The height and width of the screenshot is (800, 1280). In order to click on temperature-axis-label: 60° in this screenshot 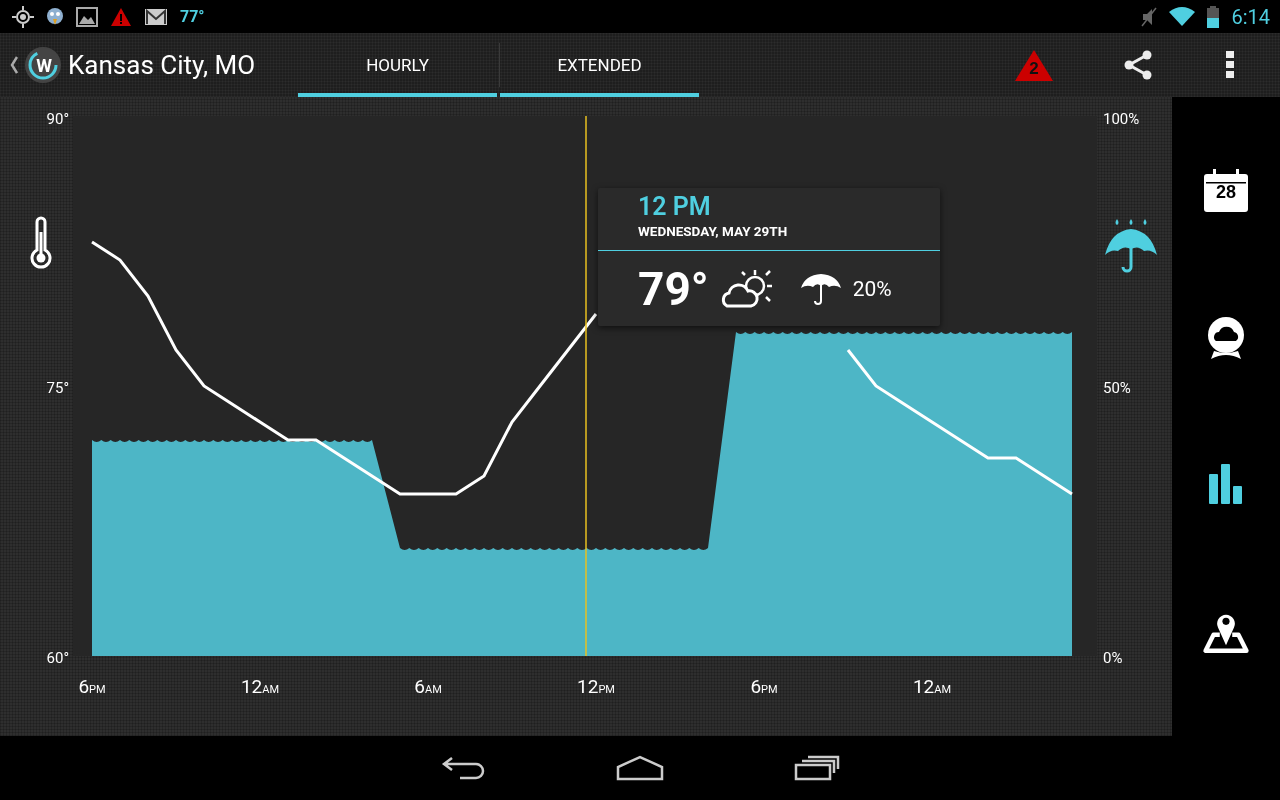, I will do `click(57, 658)`.